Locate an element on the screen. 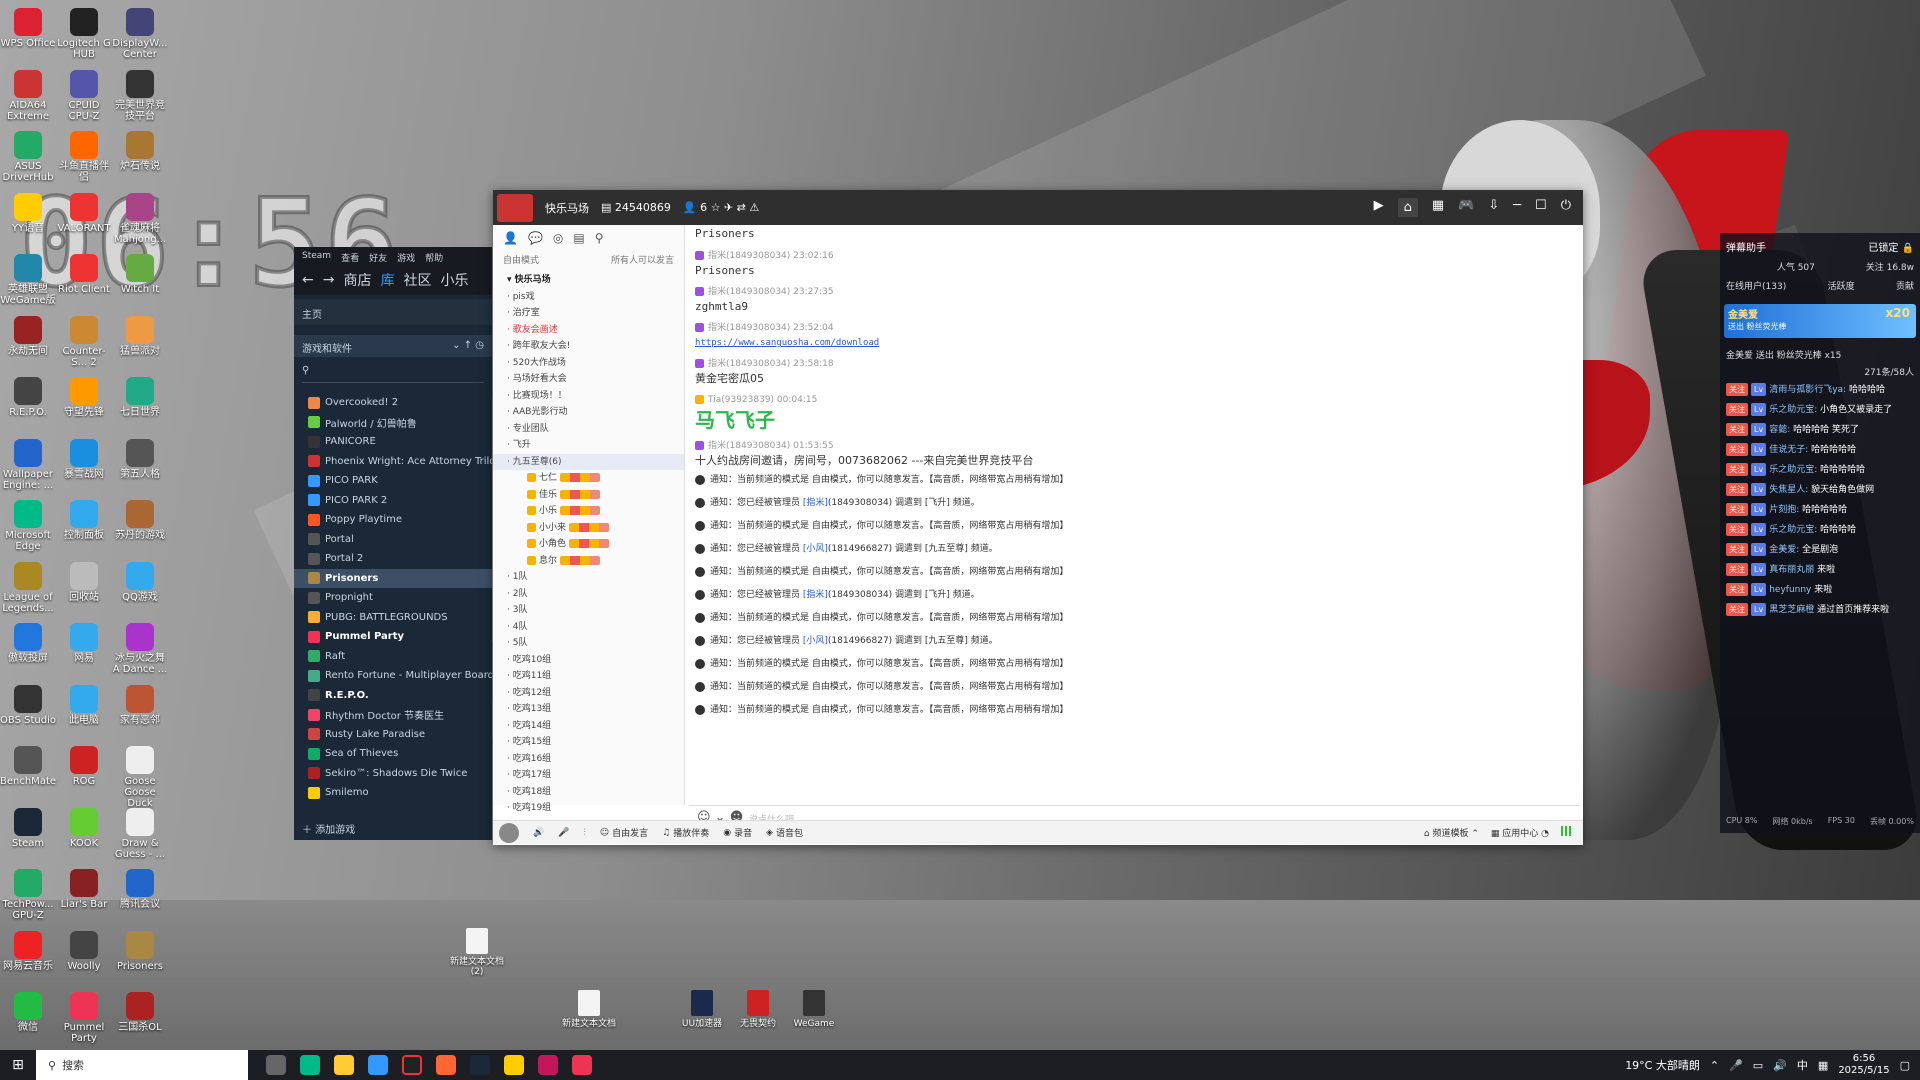 Image resolution: width=1920 pixels, height=1080 pixels. game-row: Palworld / 幻兽帕鲁 is located at coordinates (393, 423).